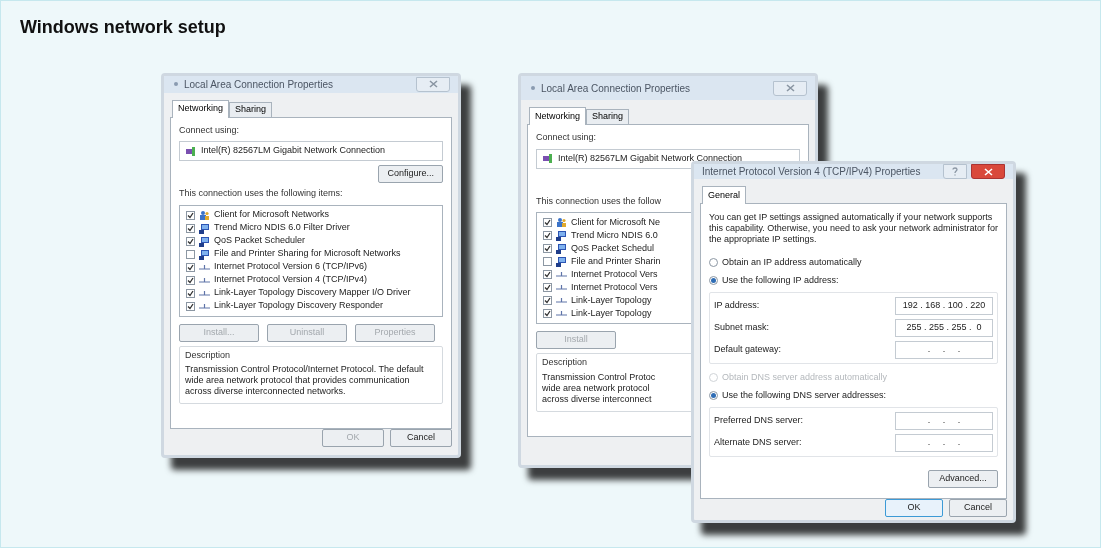 The width and height of the screenshot is (1101, 548). I want to click on list-item: Internet Protocol Version 6 (TCP/IPv6), so click(291, 267).